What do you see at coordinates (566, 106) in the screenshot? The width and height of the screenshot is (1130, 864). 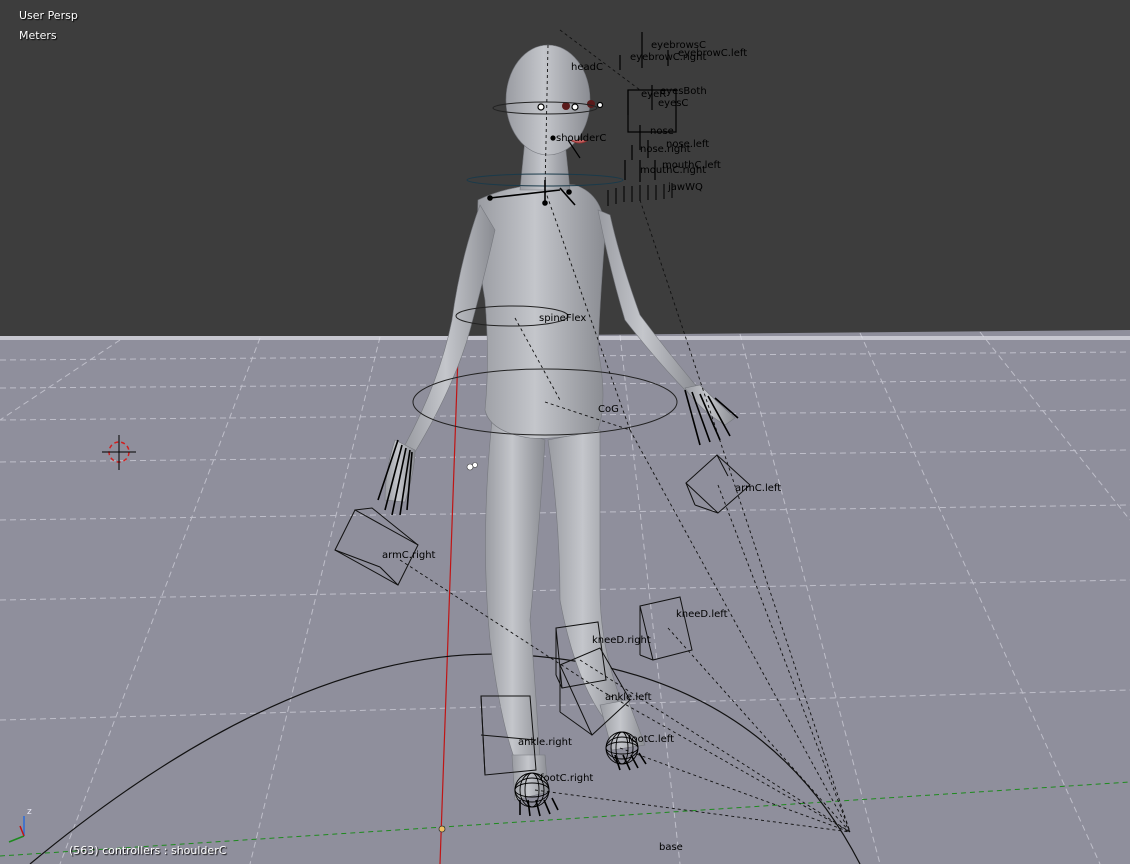 I see `eye-right-mesh` at bounding box center [566, 106].